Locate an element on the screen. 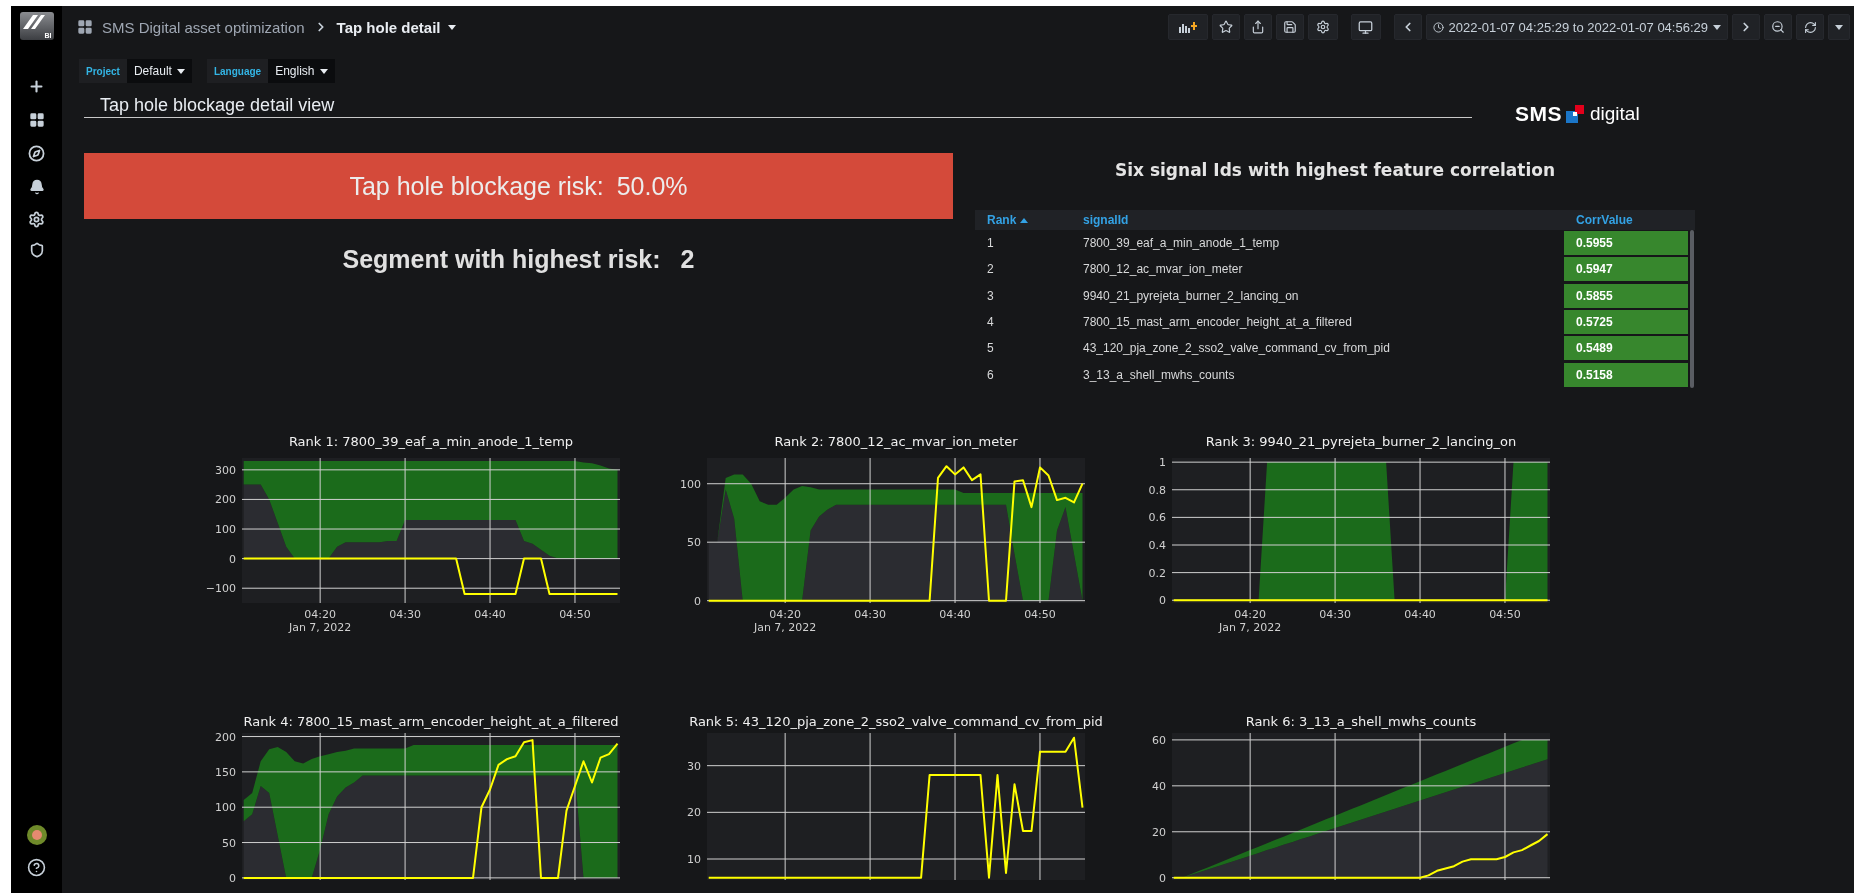 The image size is (1854, 893). bell-icon is located at coordinates (36, 187).